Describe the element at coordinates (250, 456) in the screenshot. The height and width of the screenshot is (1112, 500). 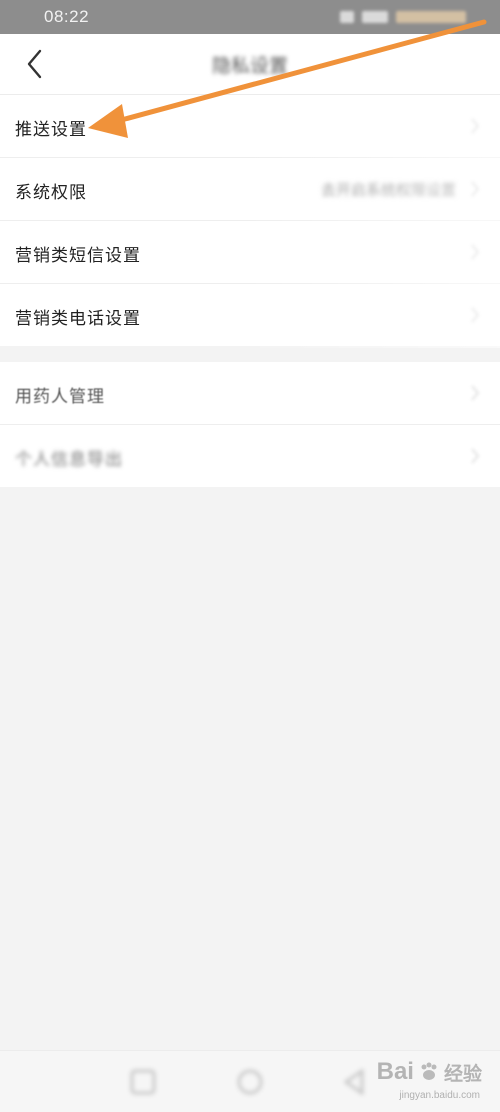
I see `settings-row-export-info: 个人信息导出` at that location.